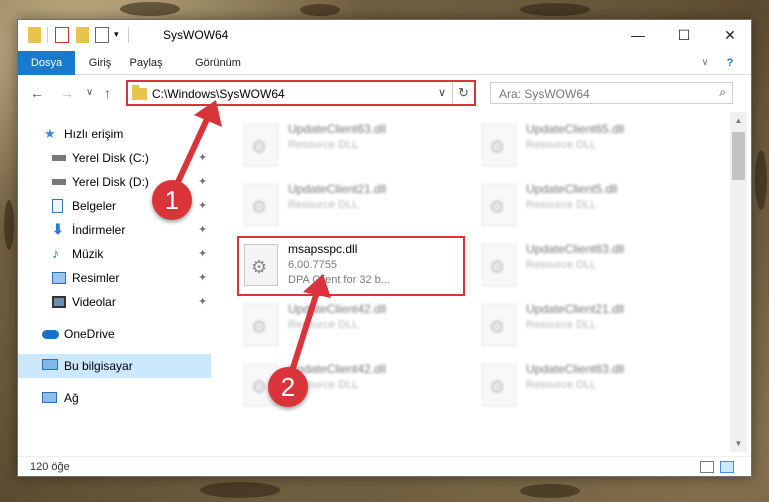  I want to click on ribbon-collapse-icon: ∨, so click(705, 63).